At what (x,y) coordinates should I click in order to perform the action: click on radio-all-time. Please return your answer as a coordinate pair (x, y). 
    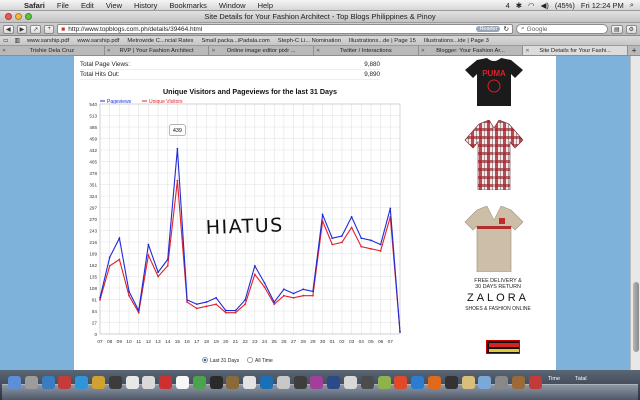
    Looking at the image, I should click on (250, 360).